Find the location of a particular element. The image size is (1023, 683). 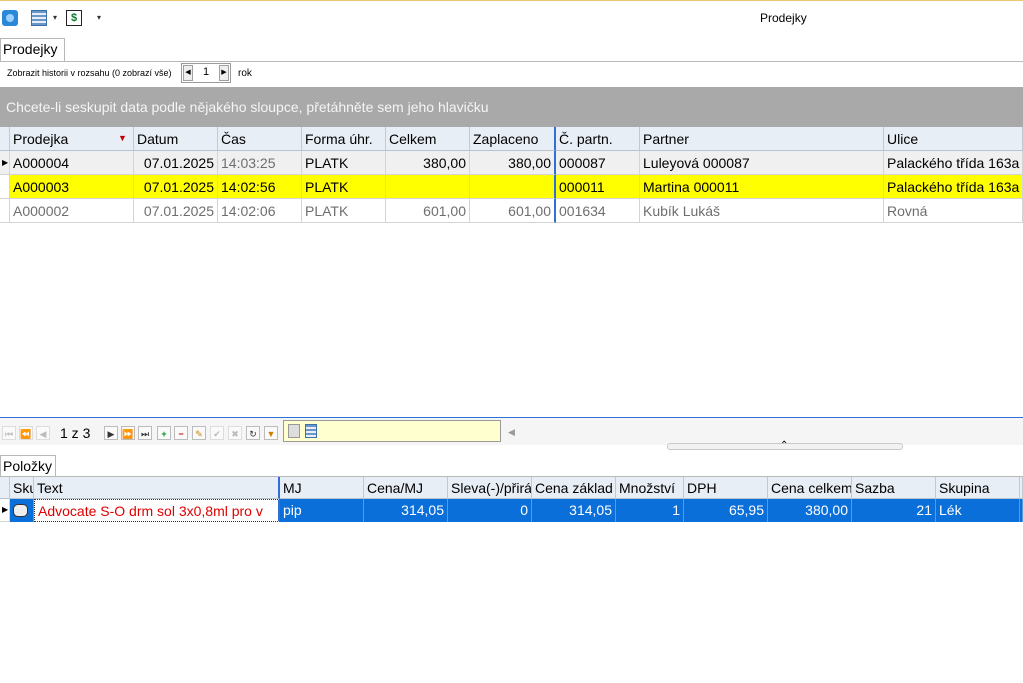

record-position: 1 z 3 is located at coordinates (75, 433).